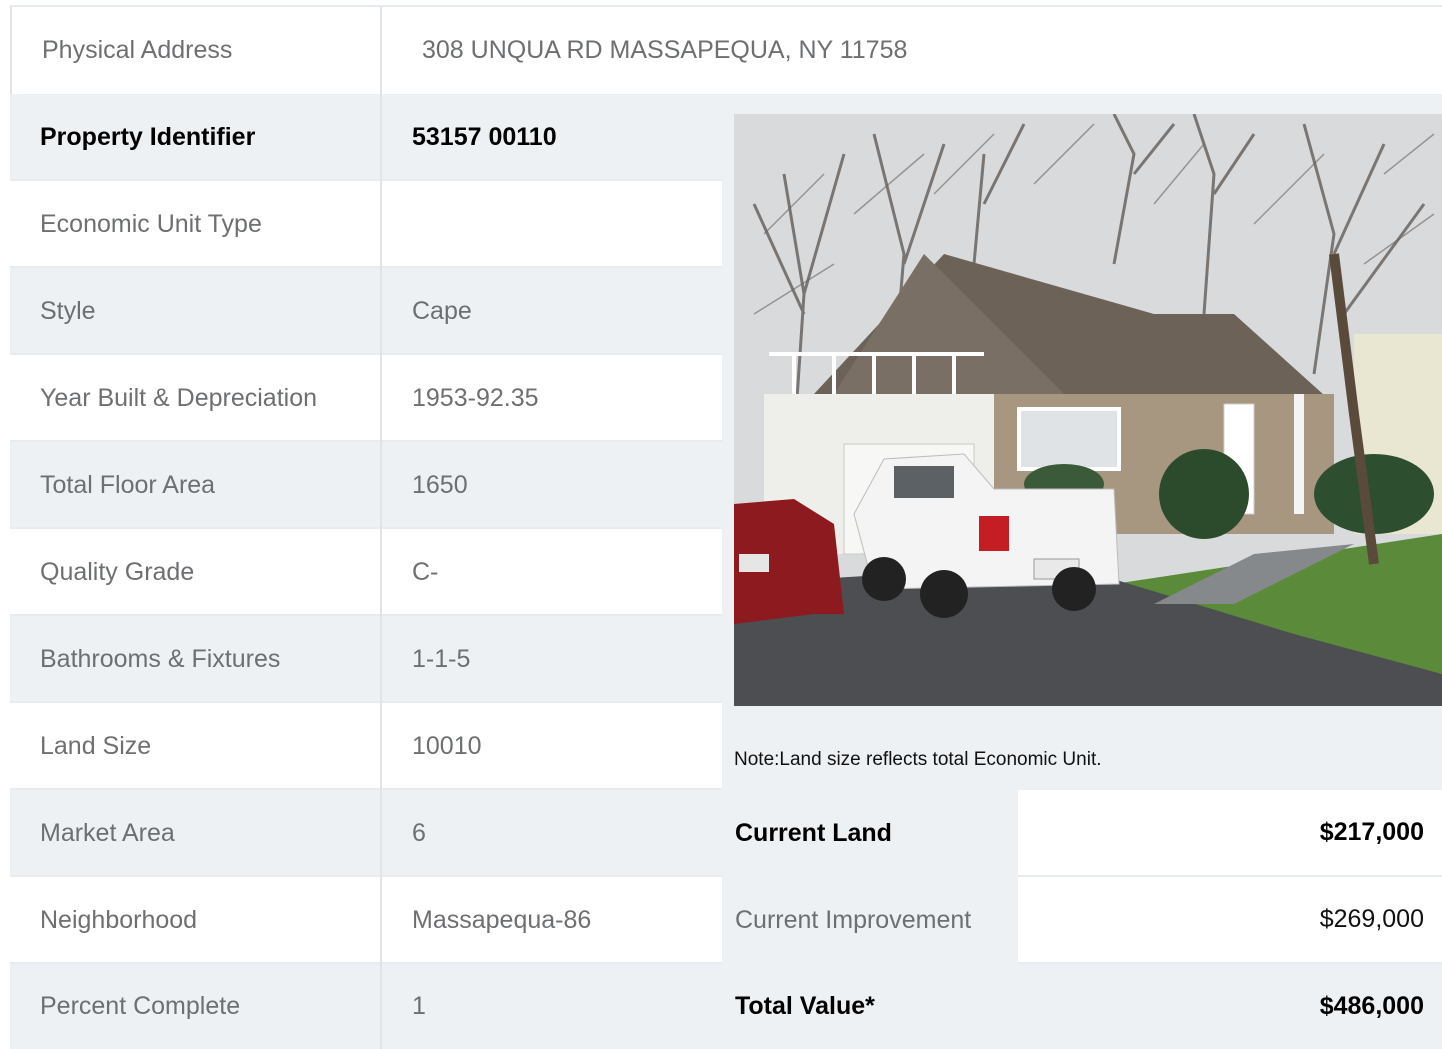 This screenshot has height=1049, width=1442. I want to click on property-identifier-value: 53157 00110, so click(484, 137).